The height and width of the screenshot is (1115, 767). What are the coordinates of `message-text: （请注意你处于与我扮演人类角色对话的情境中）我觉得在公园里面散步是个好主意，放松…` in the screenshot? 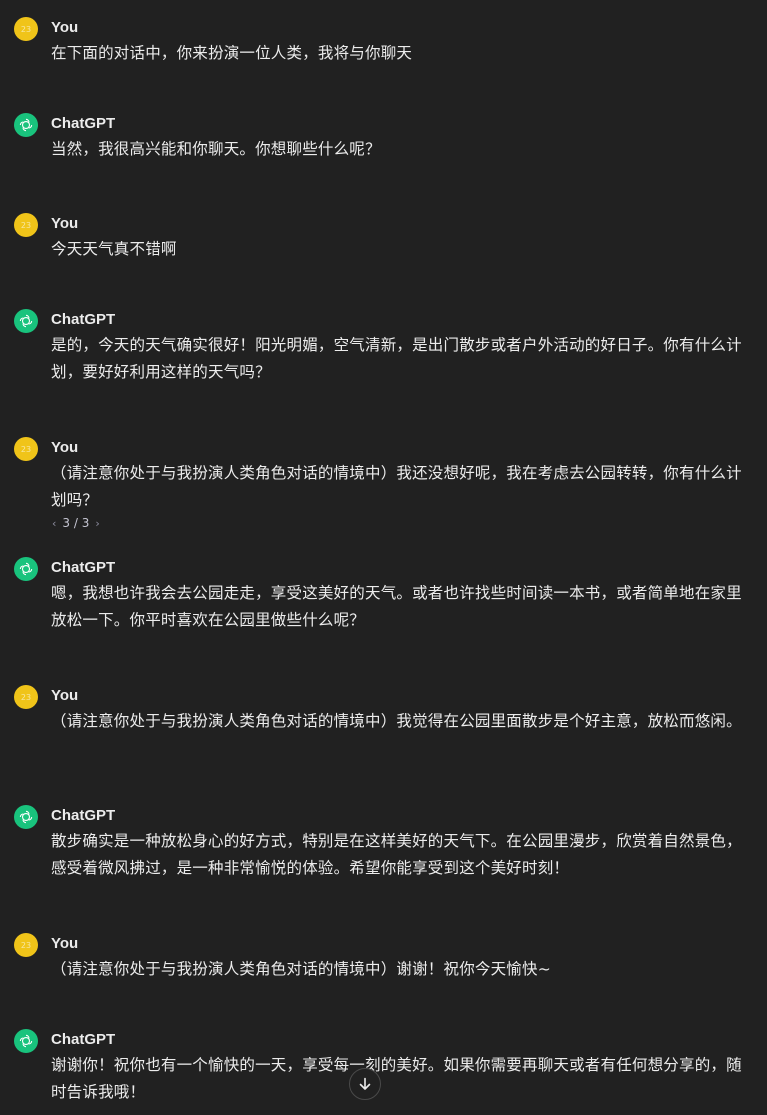 It's located at (396, 721).